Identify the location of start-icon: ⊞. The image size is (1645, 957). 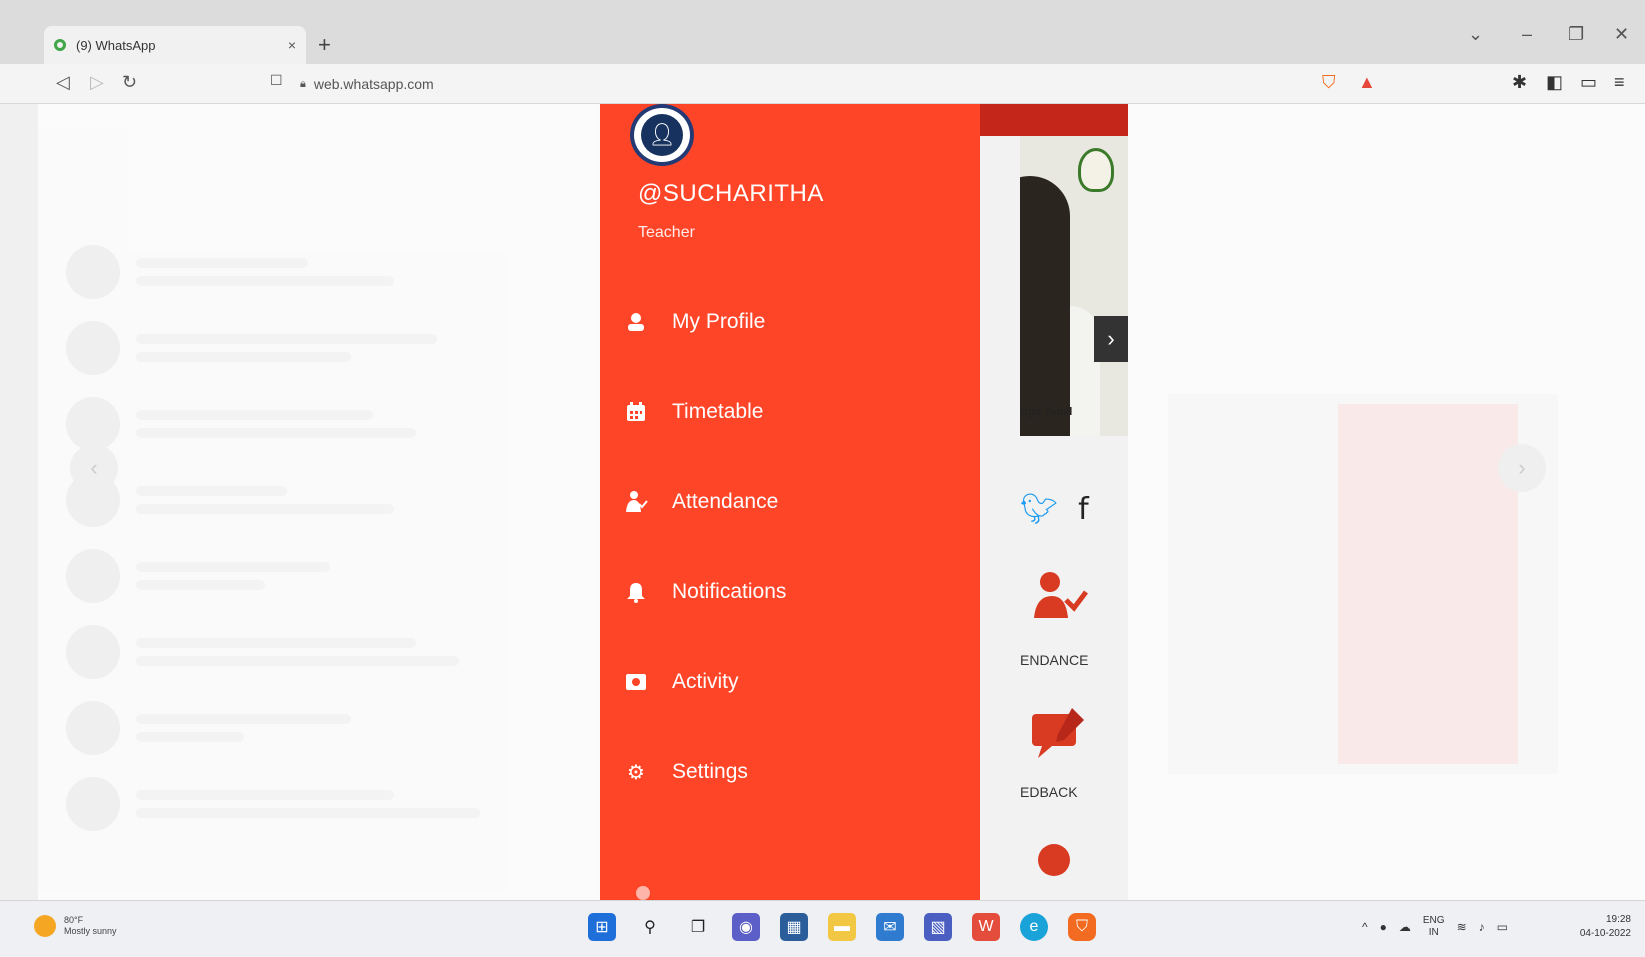
(602, 927).